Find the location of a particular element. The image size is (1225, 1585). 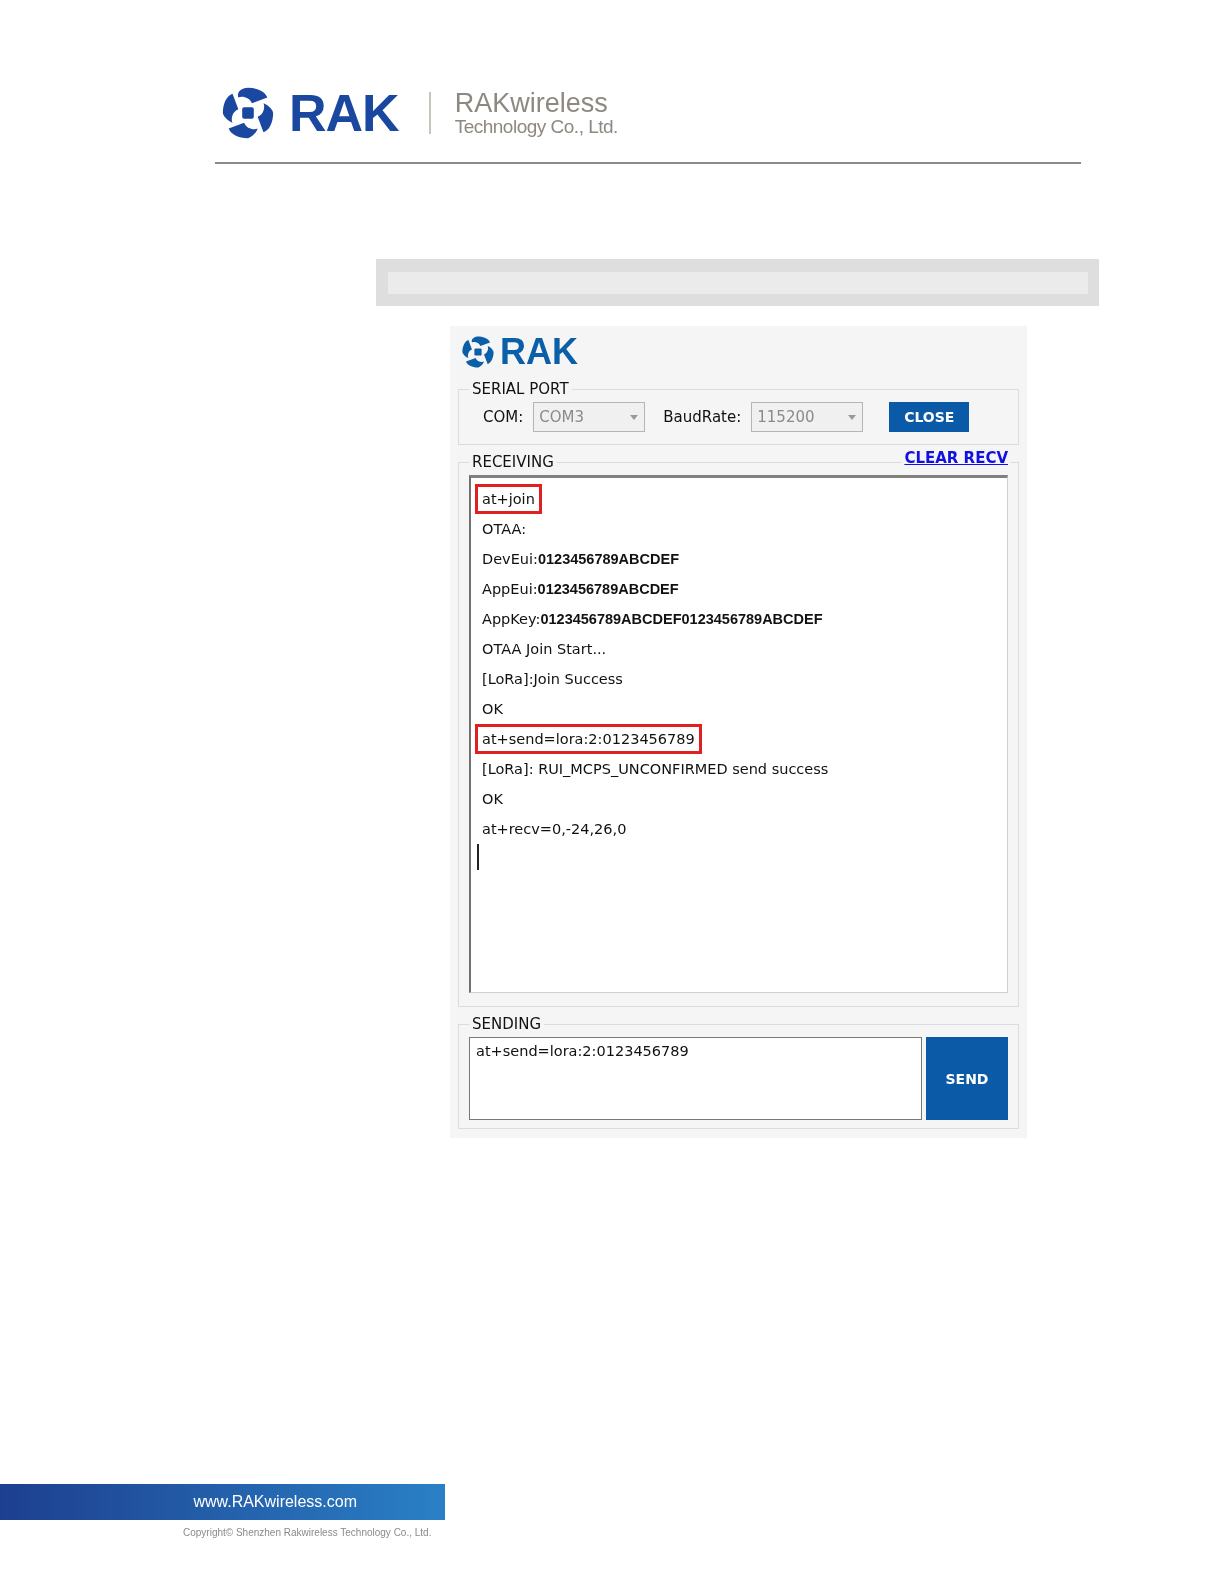

send-input-field: at+send=lora:2:0123456789 is located at coordinates (695, 1078).